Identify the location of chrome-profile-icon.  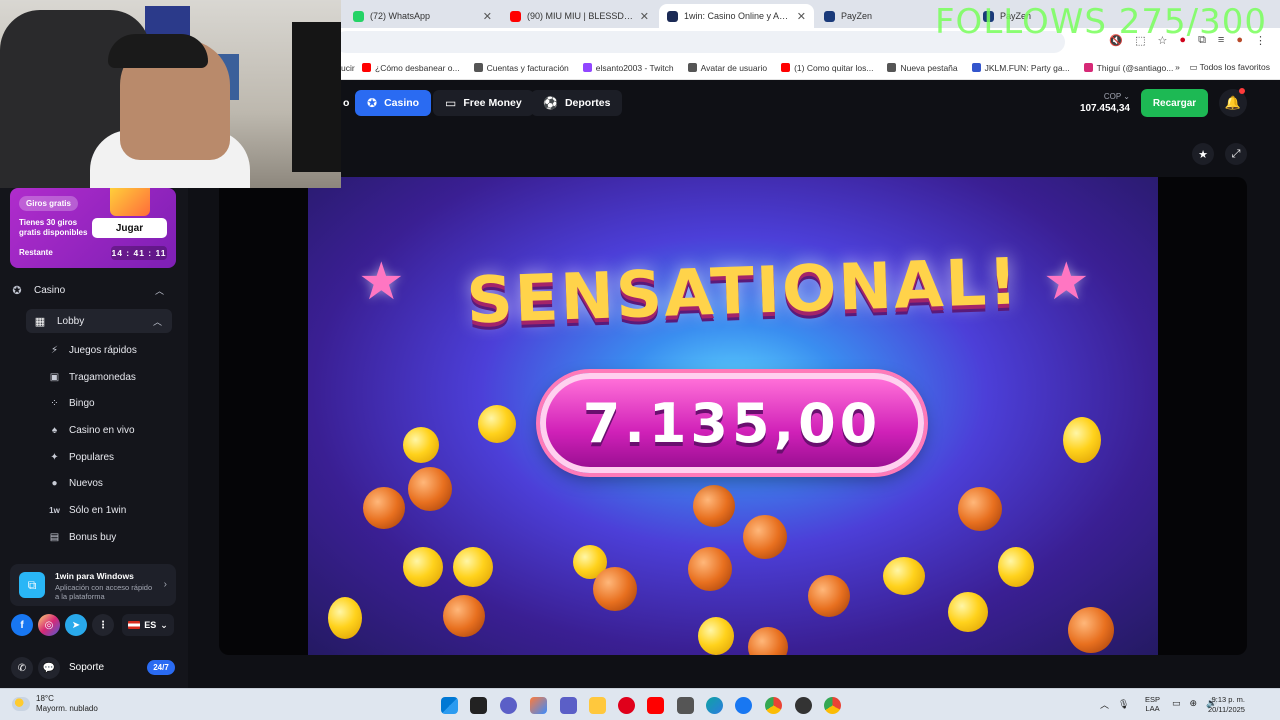
(832, 705).